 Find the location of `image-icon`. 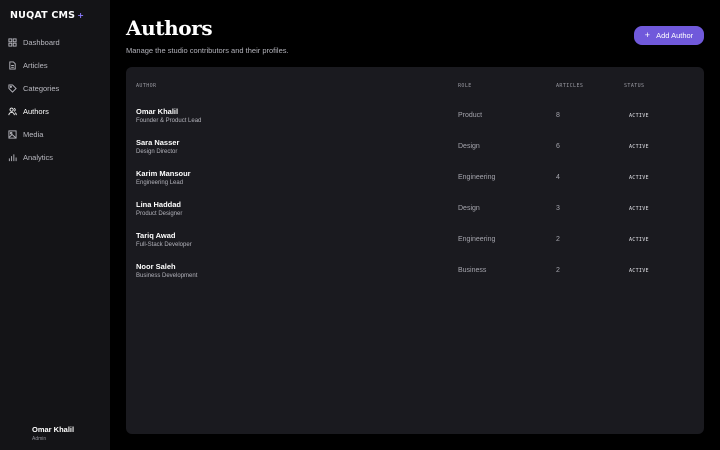

image-icon is located at coordinates (12, 134).